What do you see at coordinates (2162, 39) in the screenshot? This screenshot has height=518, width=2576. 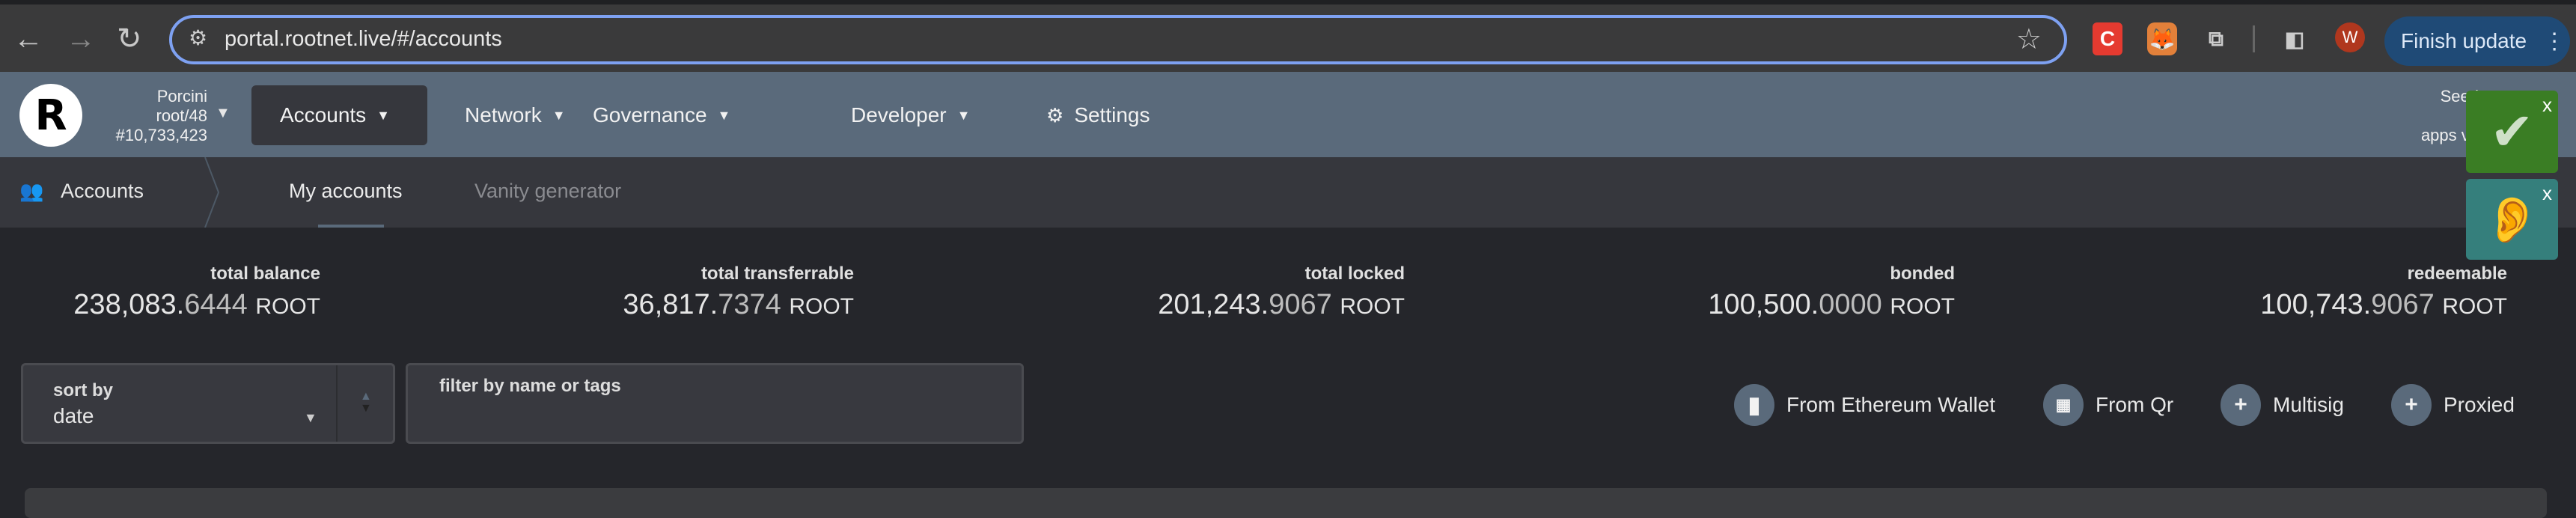 I see `metamask-fox-icon: 🦊` at bounding box center [2162, 39].